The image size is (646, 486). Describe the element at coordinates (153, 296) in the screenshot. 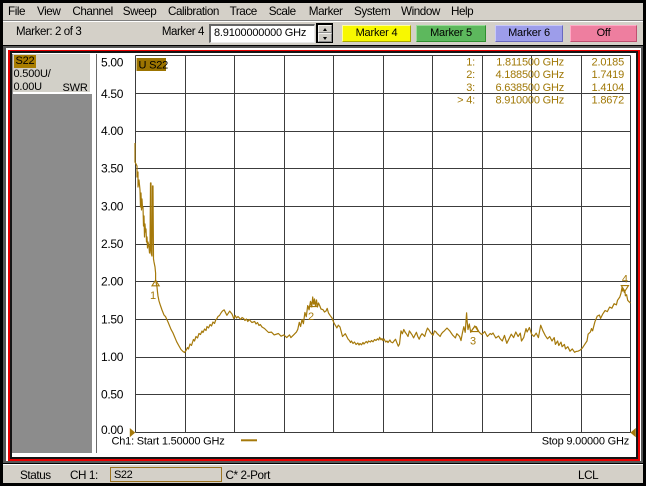

I see `svg-text: 1` at that location.